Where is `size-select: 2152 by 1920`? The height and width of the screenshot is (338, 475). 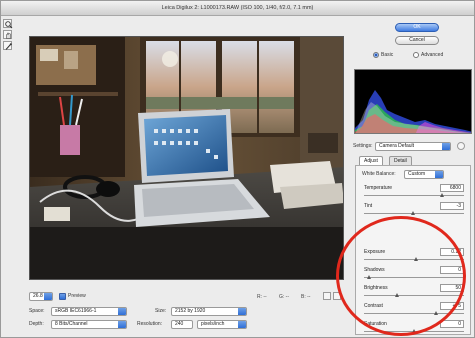
size-select: 2152 by 1920 is located at coordinates (209, 311).